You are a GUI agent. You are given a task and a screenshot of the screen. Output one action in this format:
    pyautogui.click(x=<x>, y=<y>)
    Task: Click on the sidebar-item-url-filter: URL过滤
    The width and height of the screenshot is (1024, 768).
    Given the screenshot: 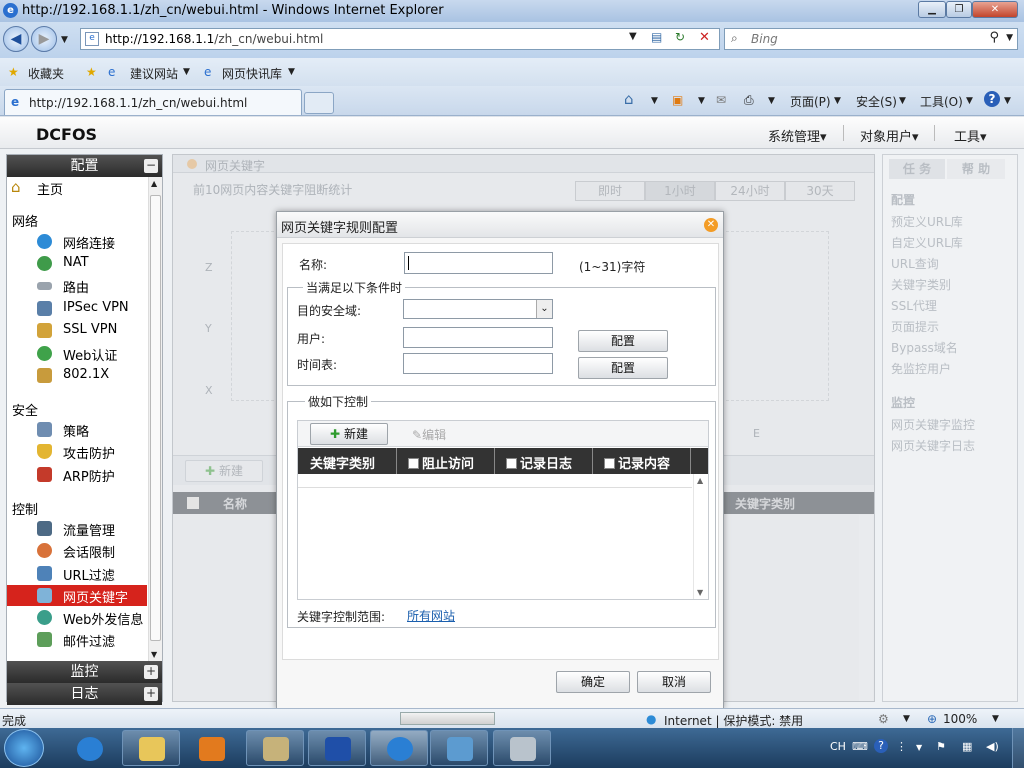 What is the action you would take?
    pyautogui.click(x=77, y=573)
    